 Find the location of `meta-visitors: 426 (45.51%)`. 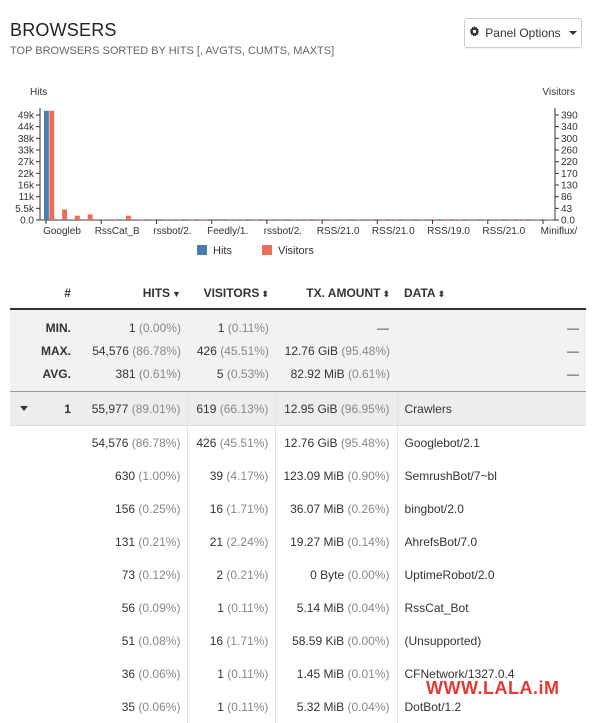

meta-visitors: 426 (45.51%) is located at coordinates (232, 350).